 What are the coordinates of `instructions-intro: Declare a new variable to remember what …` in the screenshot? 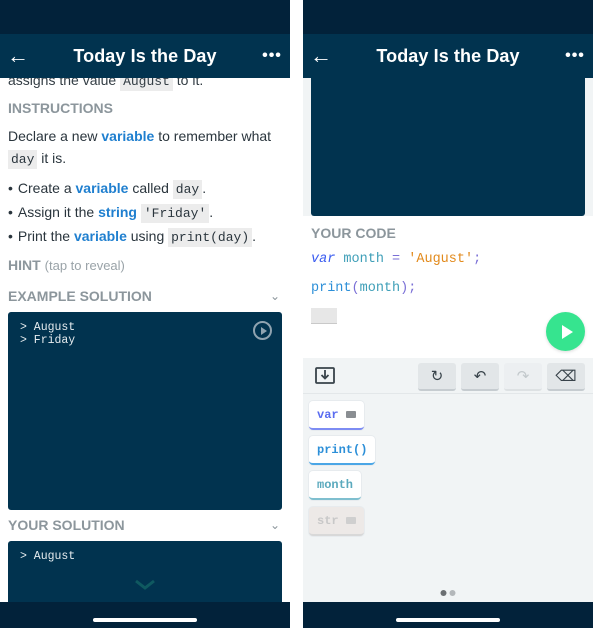 It's located at (140, 148).